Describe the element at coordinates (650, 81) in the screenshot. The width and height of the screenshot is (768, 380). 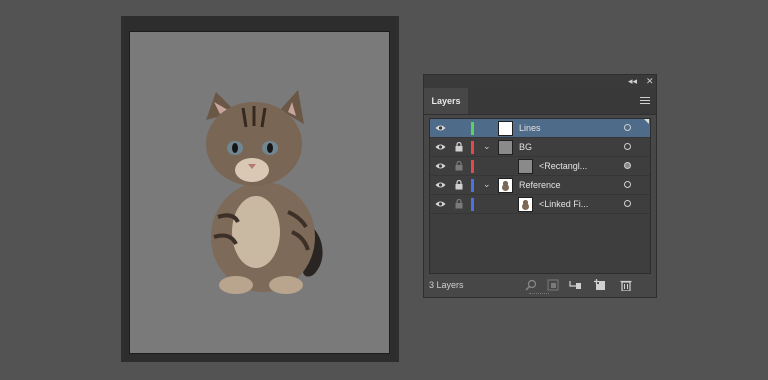
I see `close-panel-icon: ✕` at that location.